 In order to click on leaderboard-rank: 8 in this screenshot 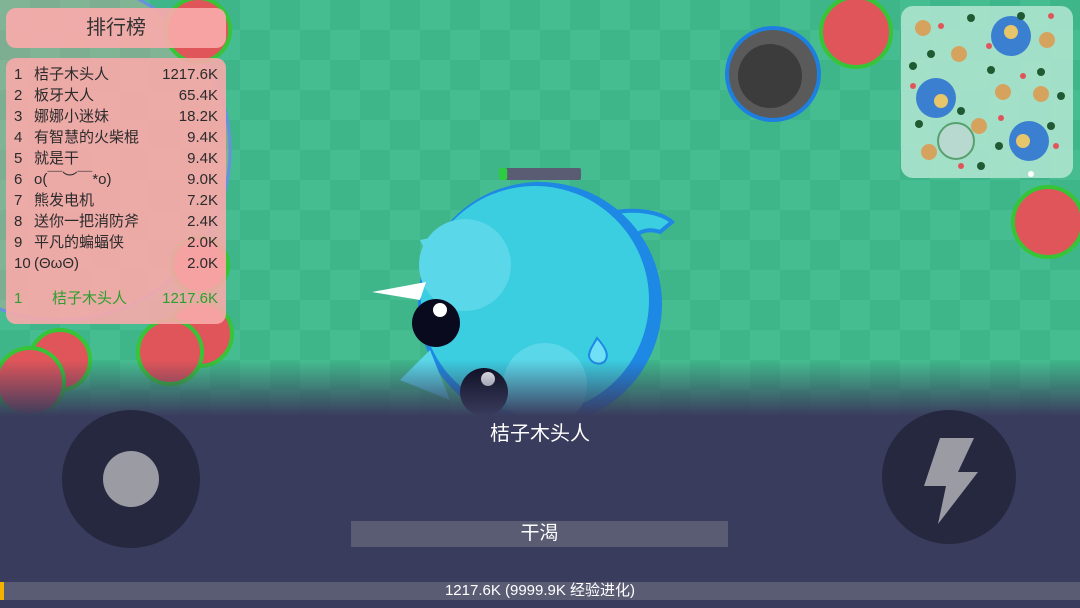, I will do `click(18, 221)`.